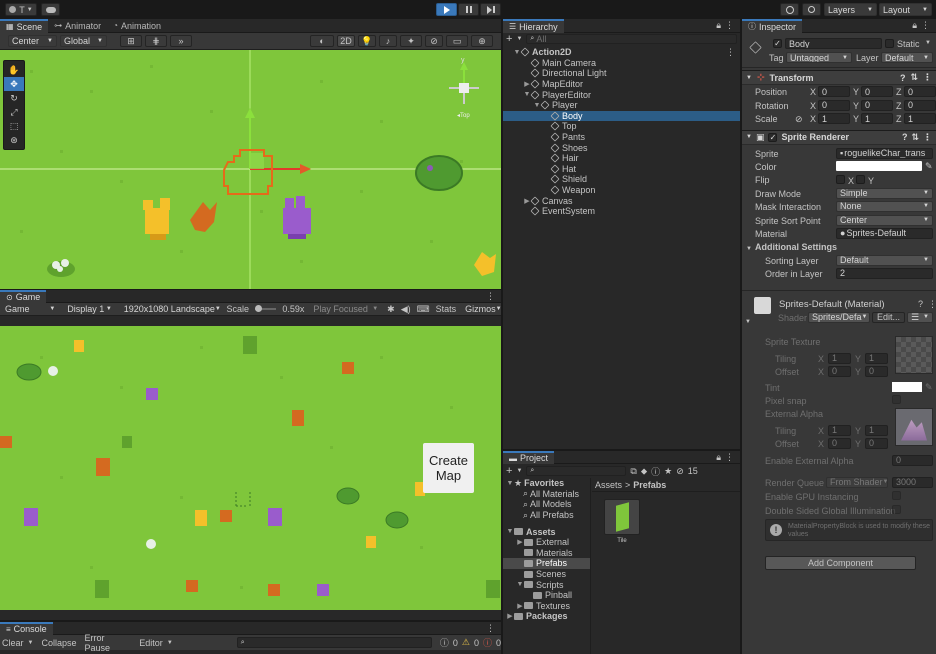 This screenshot has width=936, height=654. Describe the element at coordinates (621, 158) in the screenshot. I see `hierarchy-item: Hair` at that location.